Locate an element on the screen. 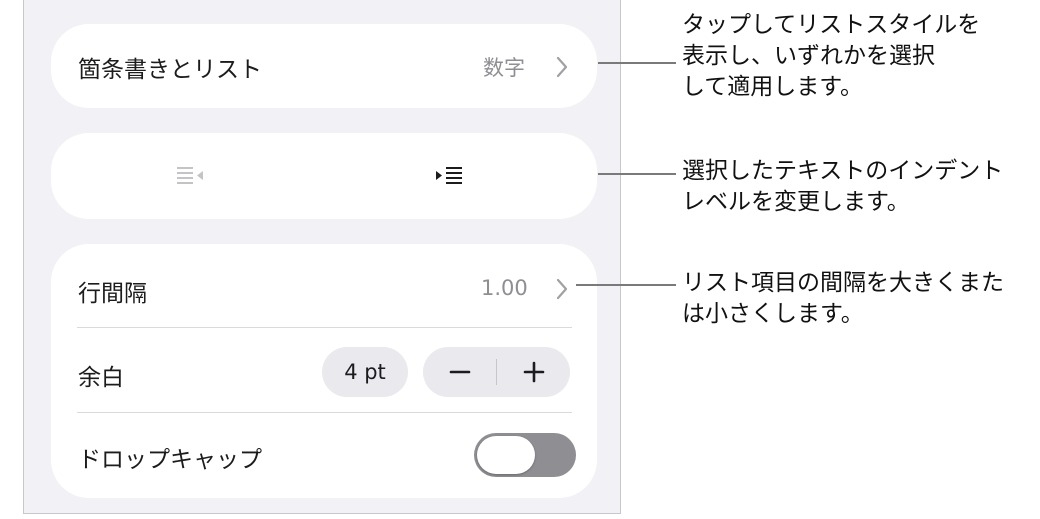 The image size is (1040, 519). callout-indent: 選択したテキストのインデント レベルを変更します。 is located at coordinates (843, 186).